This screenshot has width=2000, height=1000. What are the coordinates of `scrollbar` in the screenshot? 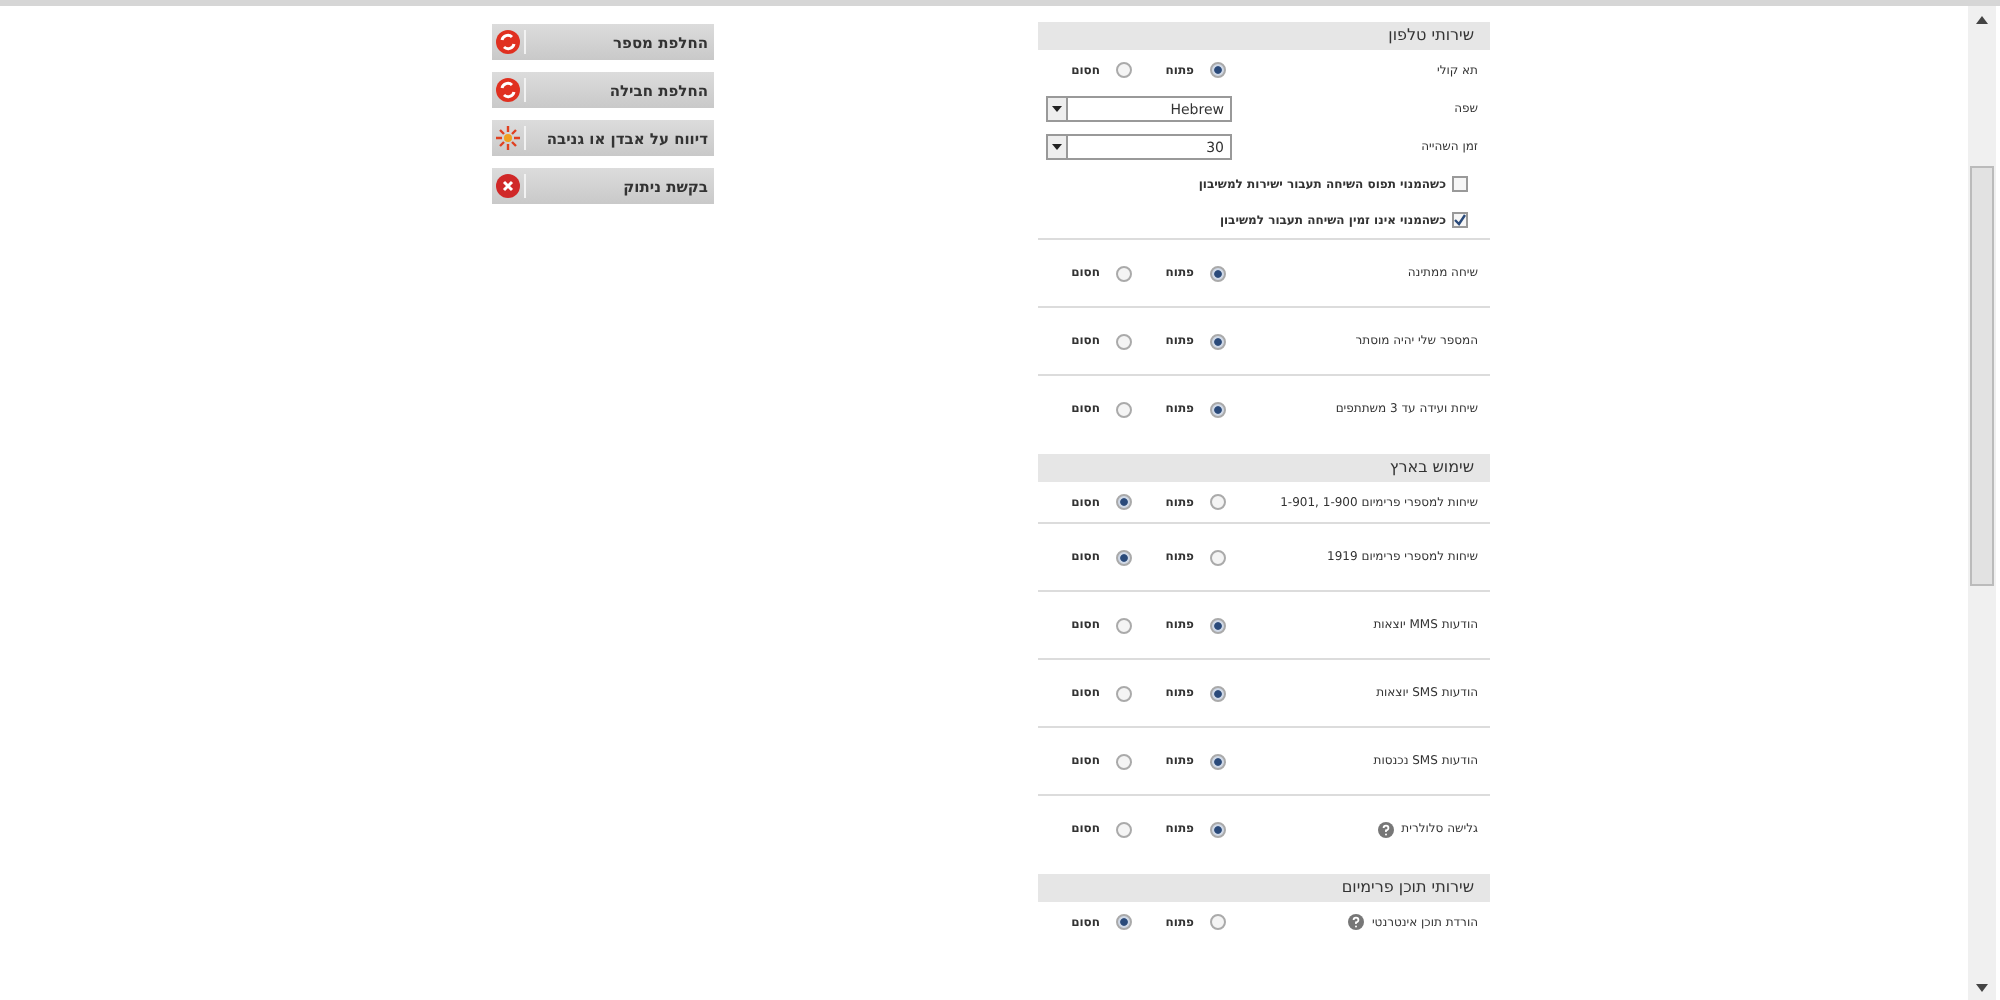 It's located at (1982, 503).